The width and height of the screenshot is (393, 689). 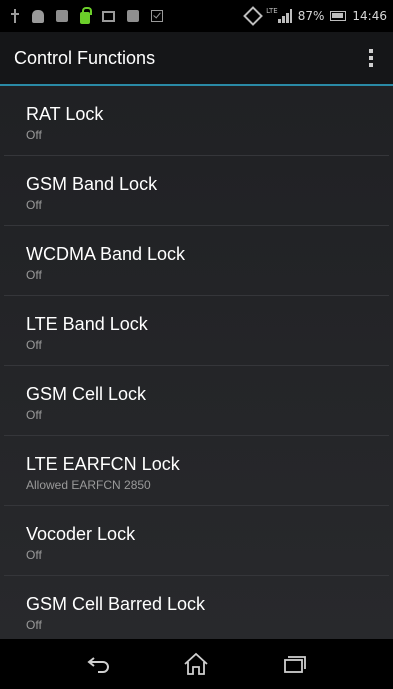 What do you see at coordinates (371, 58) in the screenshot?
I see `overflow-menu-icon` at bounding box center [371, 58].